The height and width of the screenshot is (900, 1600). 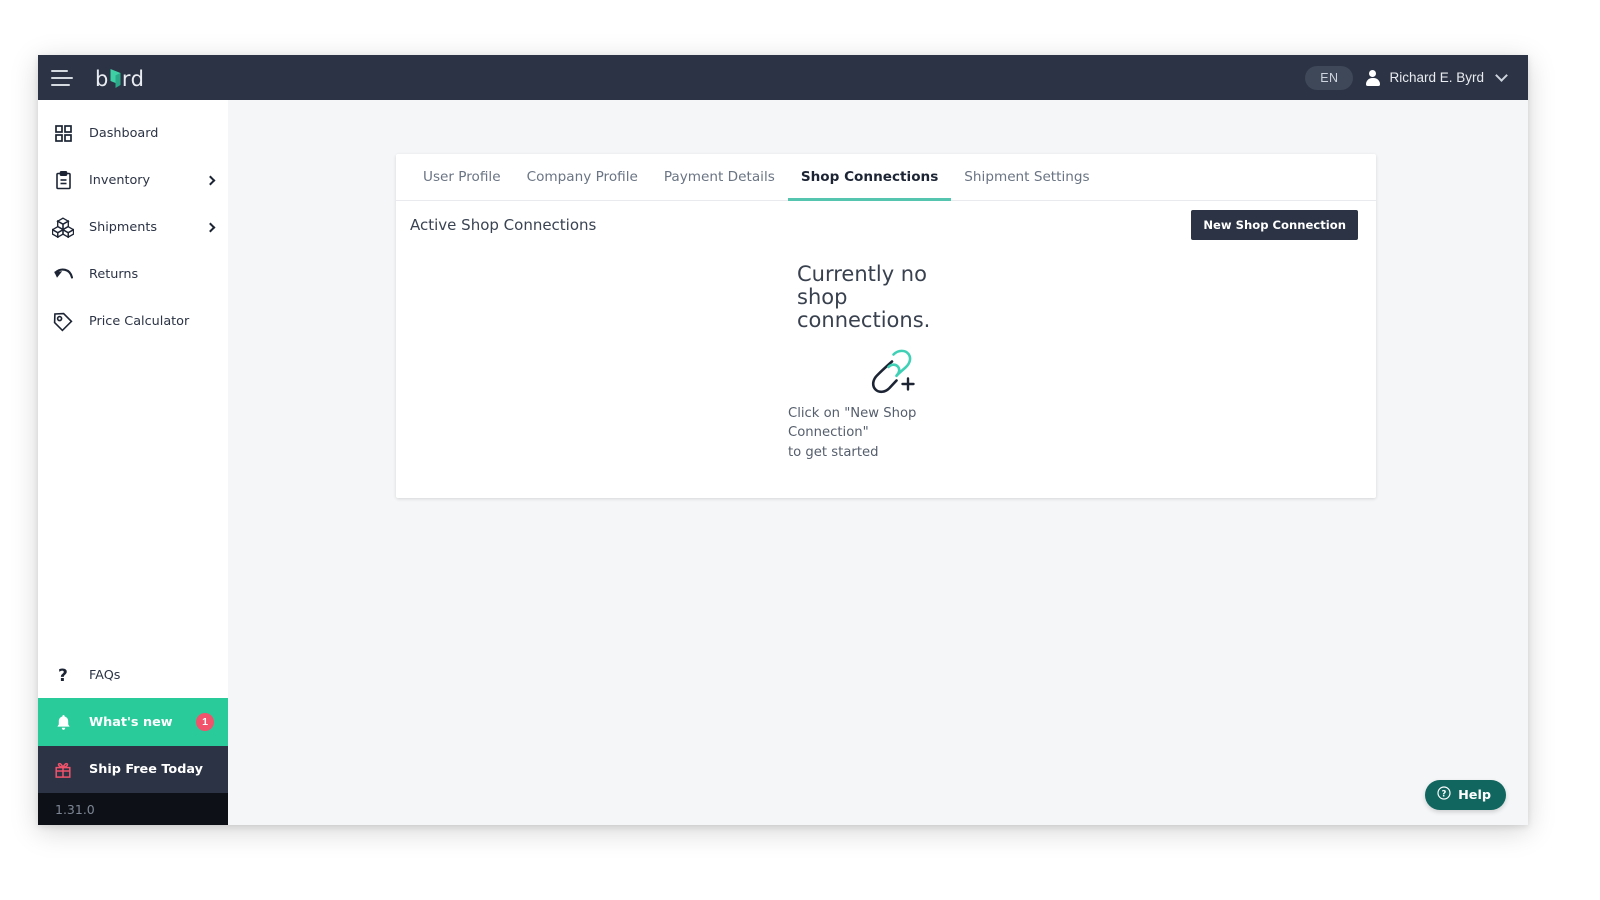 I want to click on question-circle-icon: ?, so click(x=1444, y=795).